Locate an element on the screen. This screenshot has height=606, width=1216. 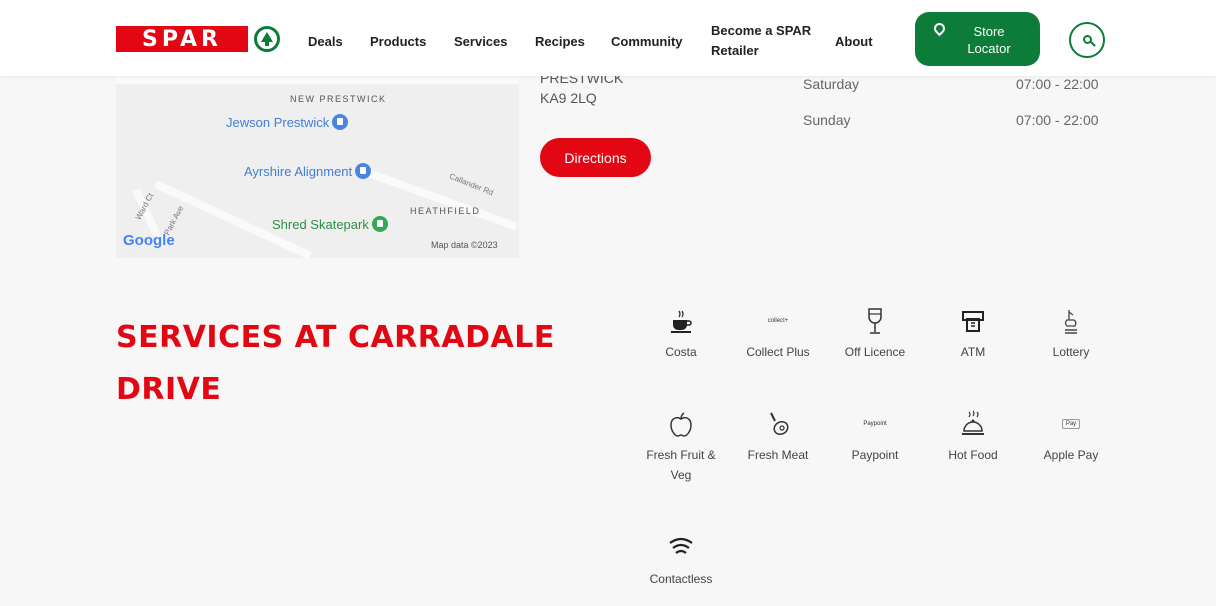
street-callander: Callander Rd is located at coordinates (471, 184).